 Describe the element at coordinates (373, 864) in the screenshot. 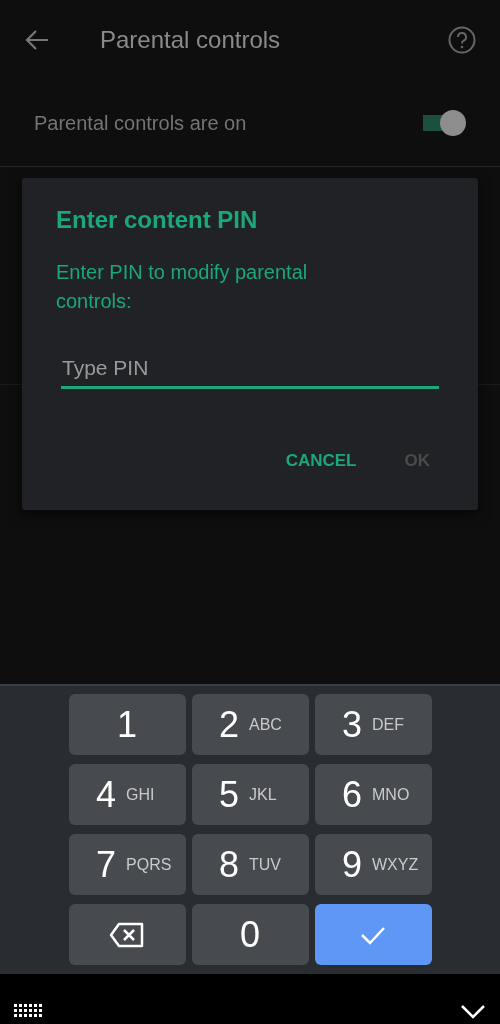

I see `keypad-key: 9 WXYZ` at that location.